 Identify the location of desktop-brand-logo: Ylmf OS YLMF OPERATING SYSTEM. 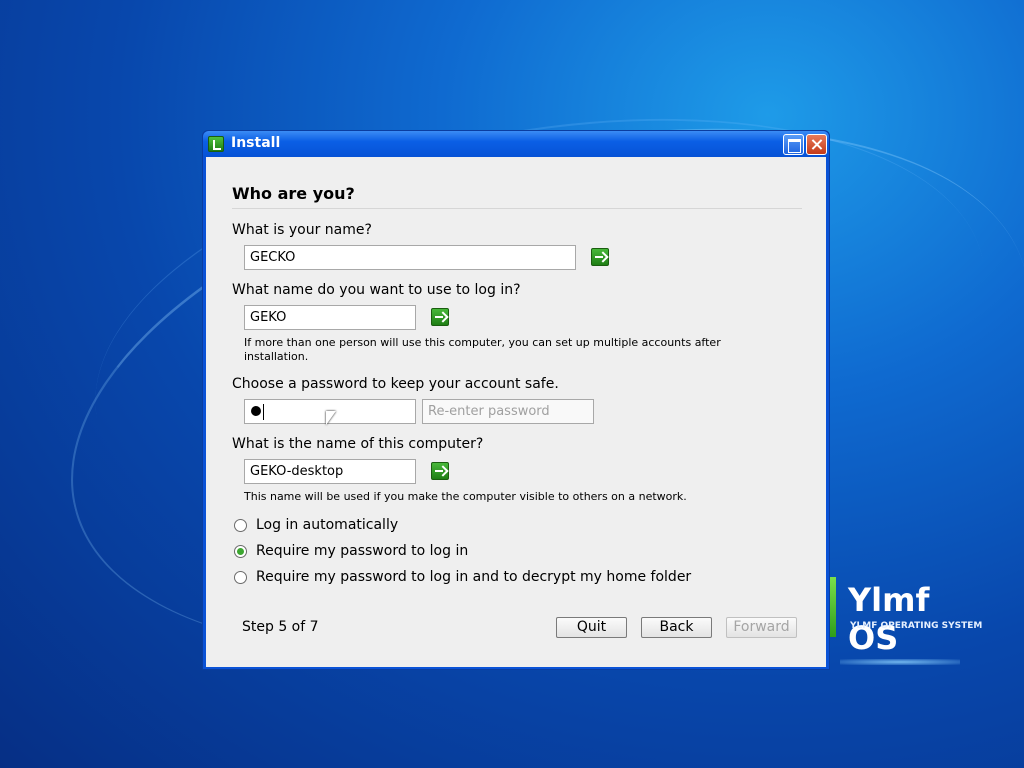
(910, 621).